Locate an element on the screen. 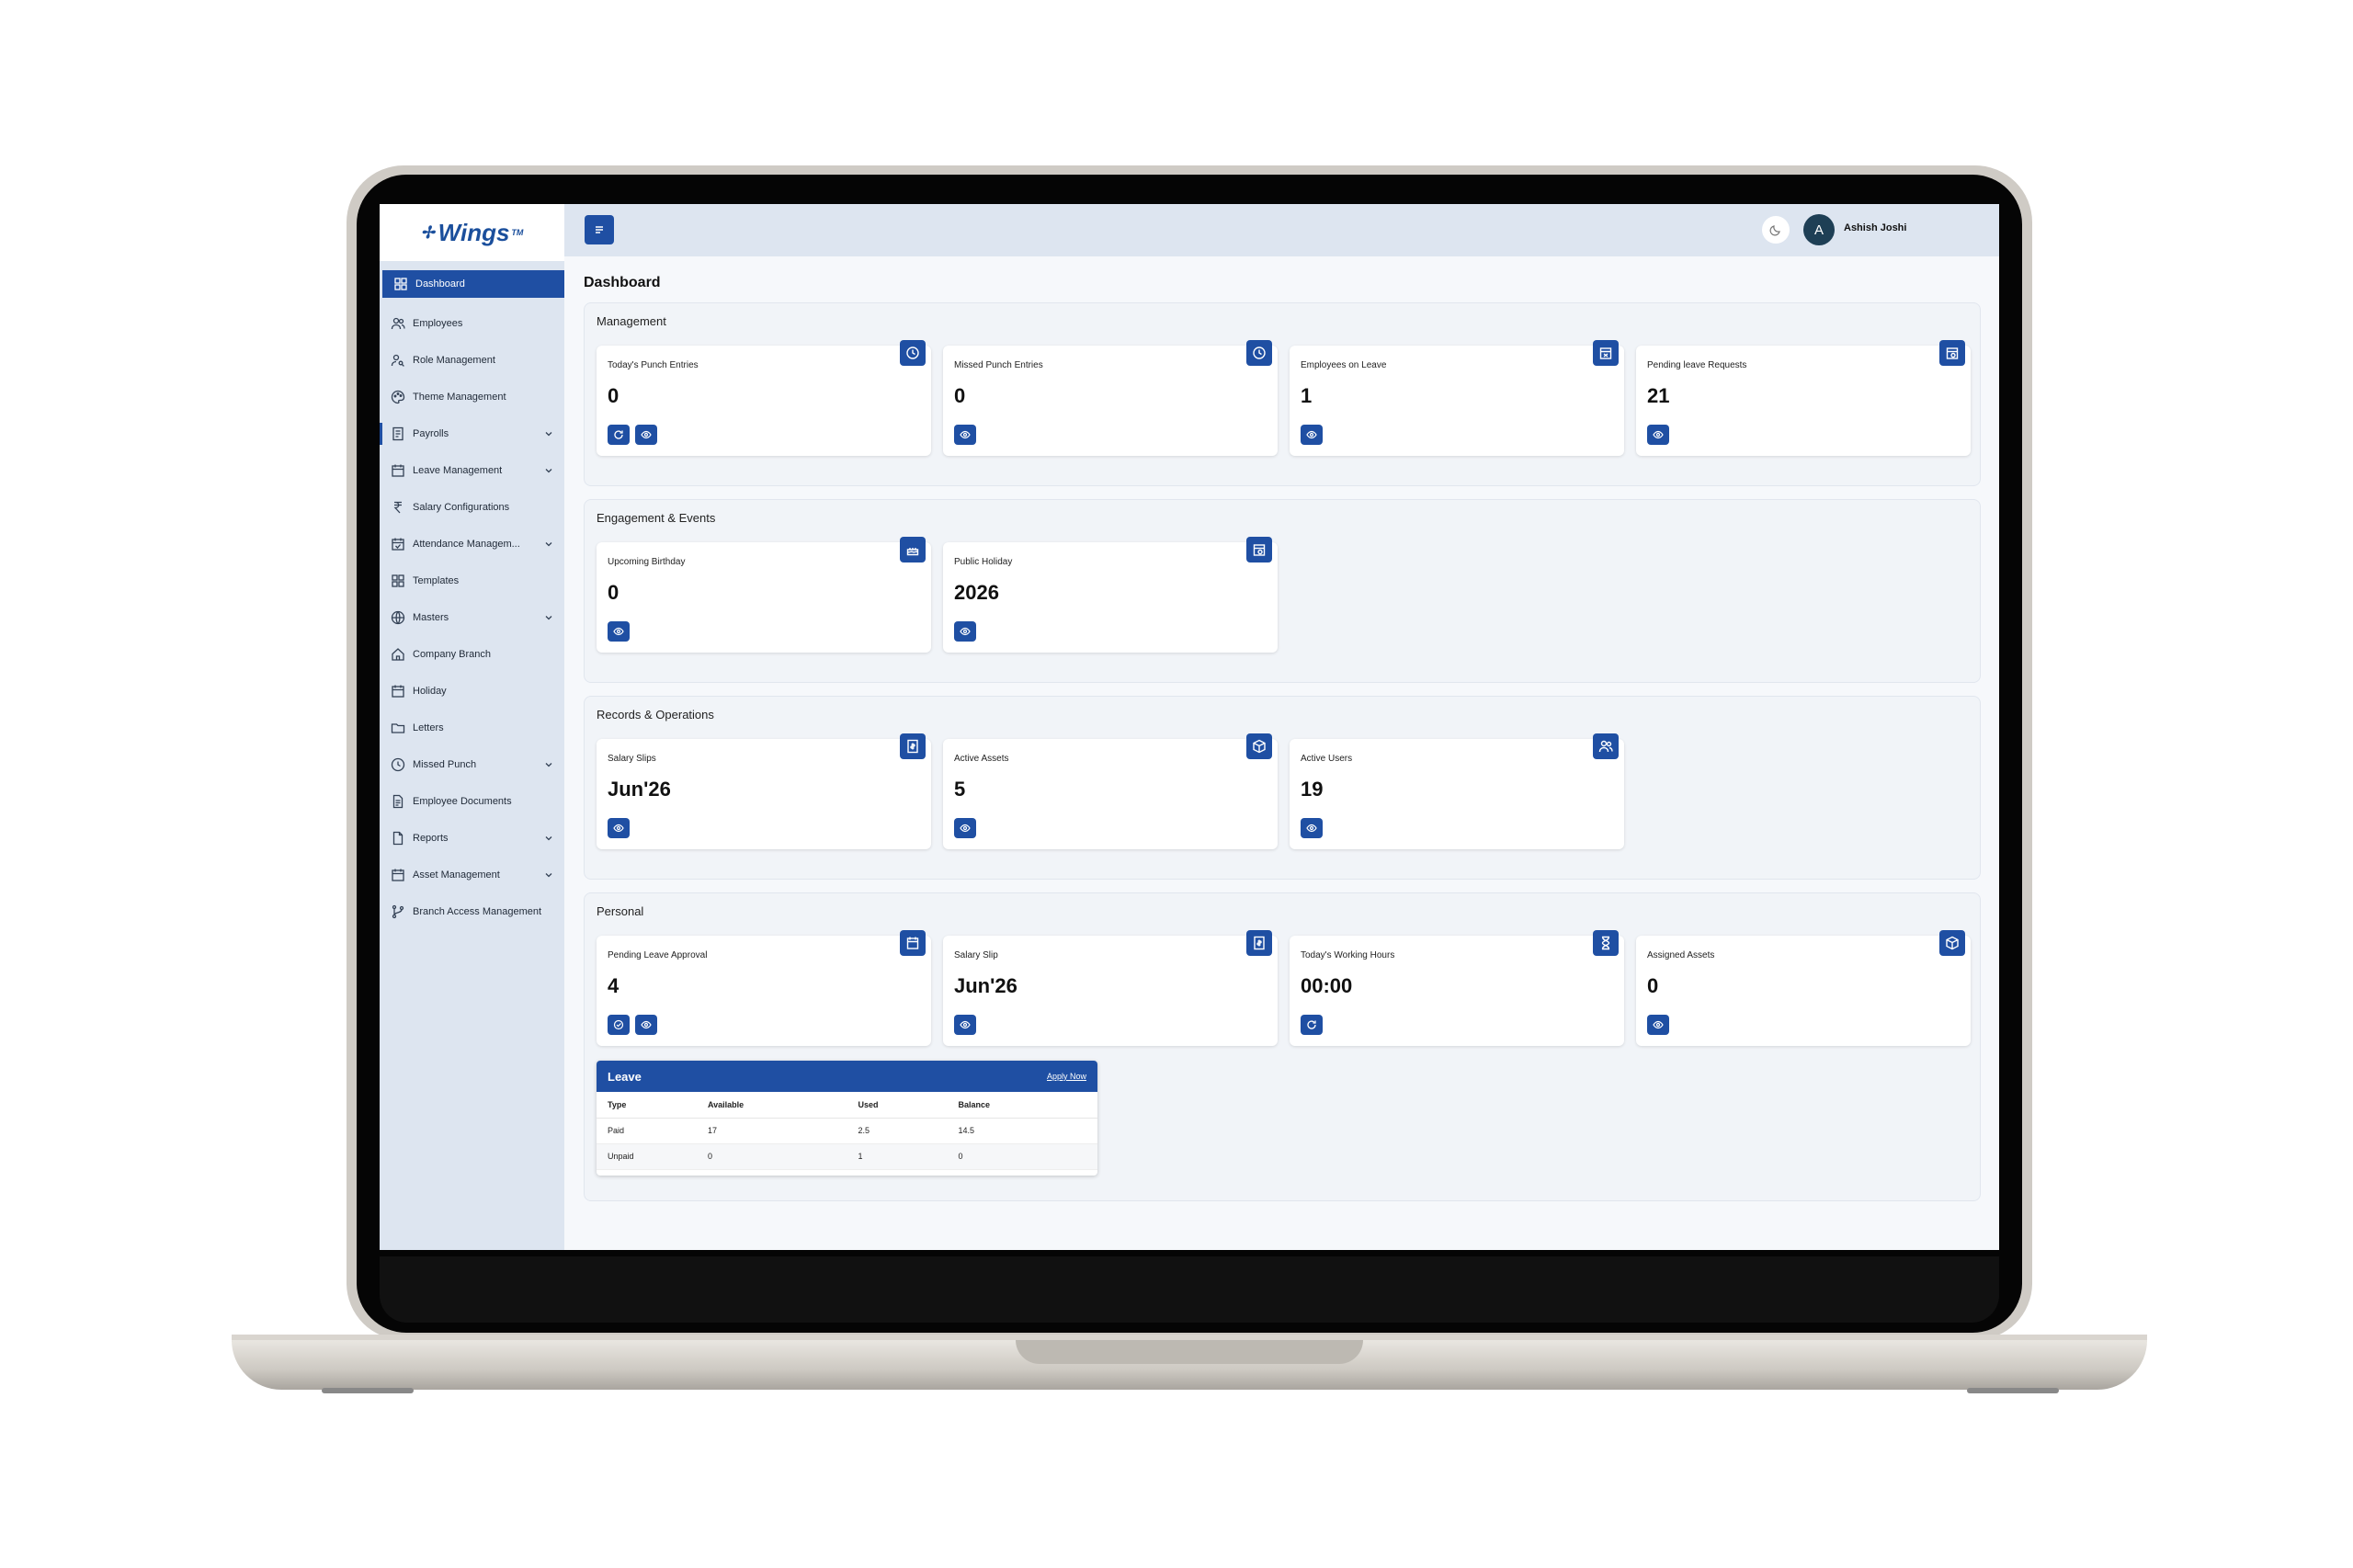 The width and height of the screenshot is (2353, 1568). app-logo: ✢ Wings TM is located at coordinates (472, 232).